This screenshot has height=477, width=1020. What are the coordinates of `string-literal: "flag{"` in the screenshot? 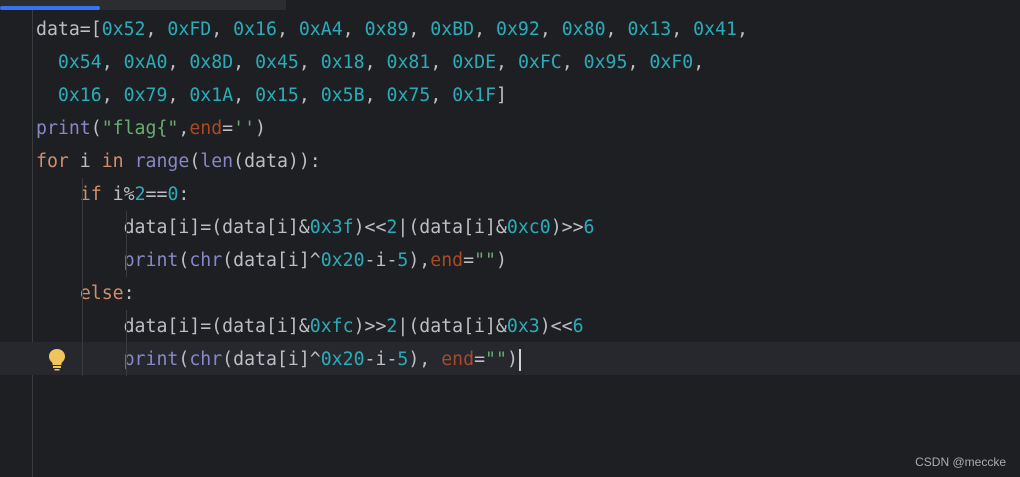 It's located at (140, 128).